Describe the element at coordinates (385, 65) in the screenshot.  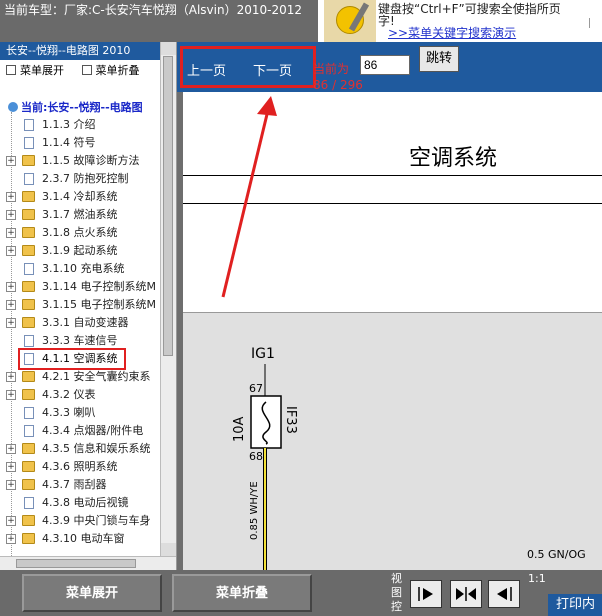
I see `page-number-input` at that location.